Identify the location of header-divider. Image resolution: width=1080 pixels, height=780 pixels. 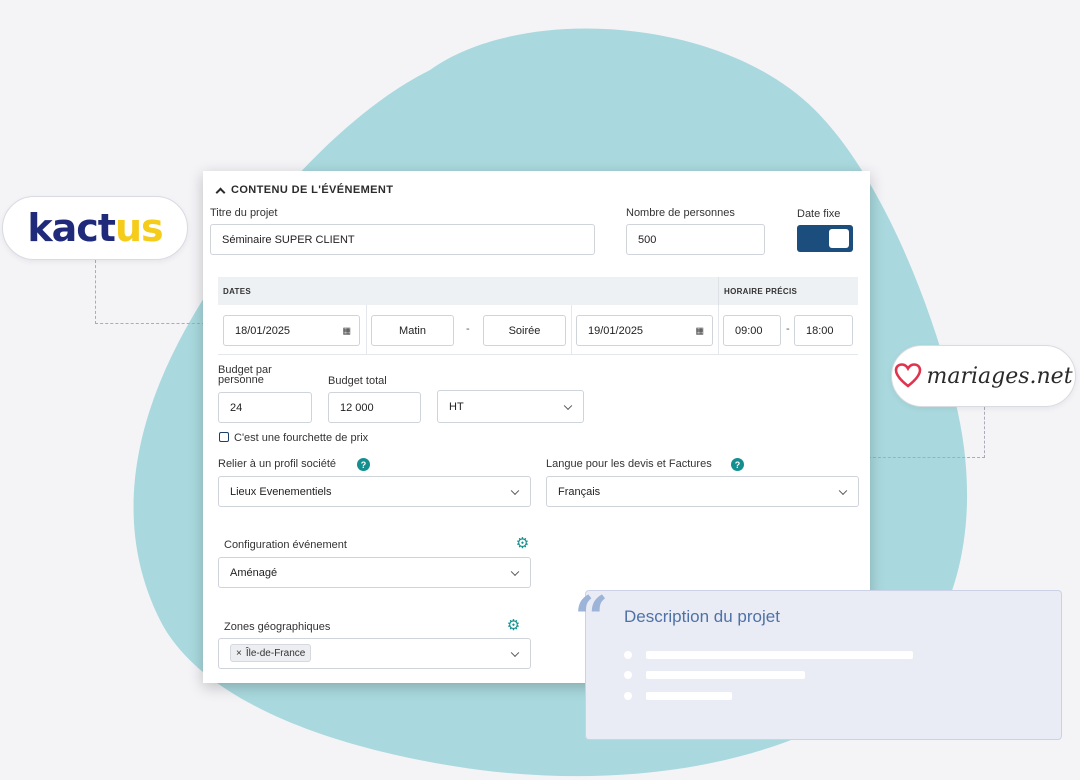
(718, 291).